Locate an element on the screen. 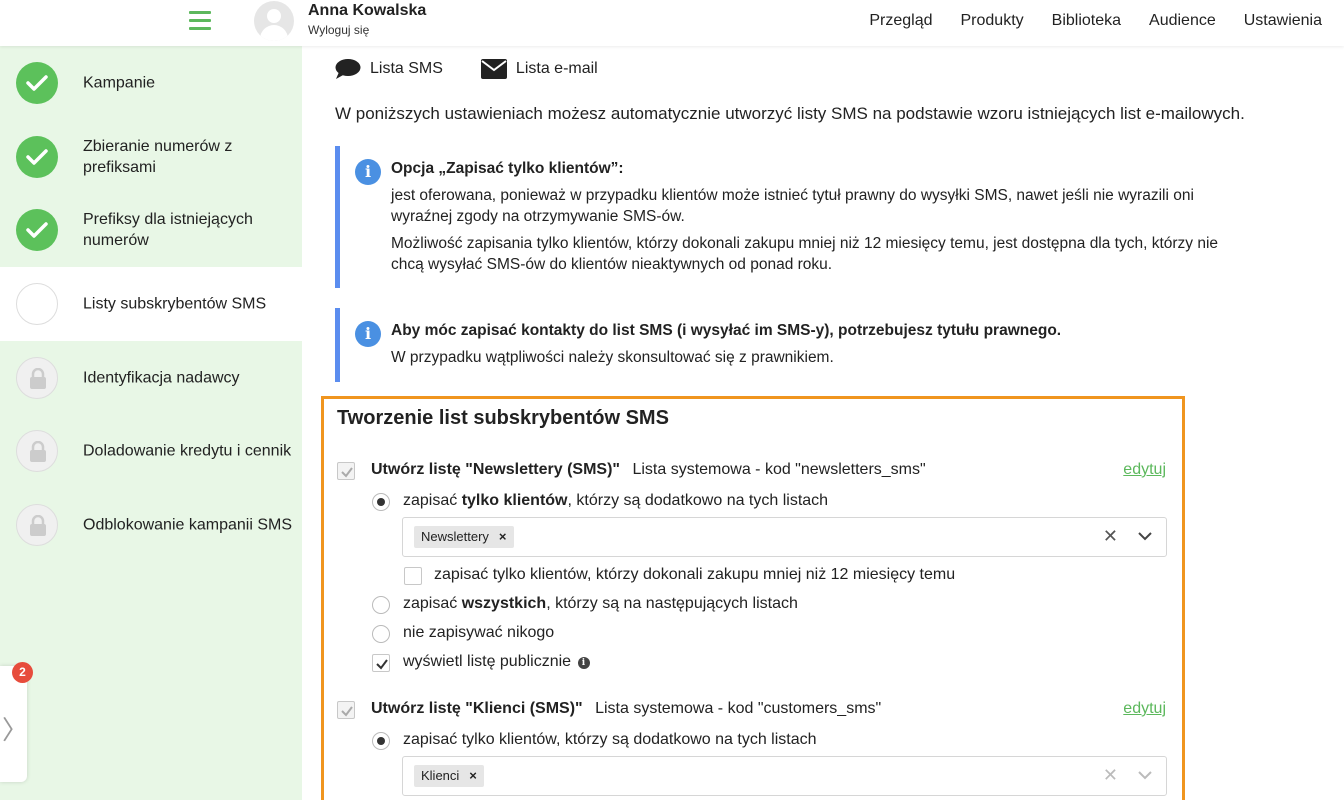  radio-all-subscribers is located at coordinates (381, 605).